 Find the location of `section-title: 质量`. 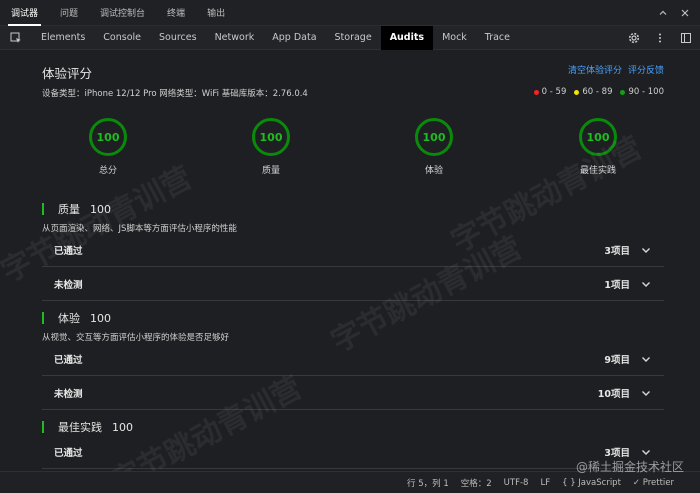

section-title: 质量 is located at coordinates (69, 209).